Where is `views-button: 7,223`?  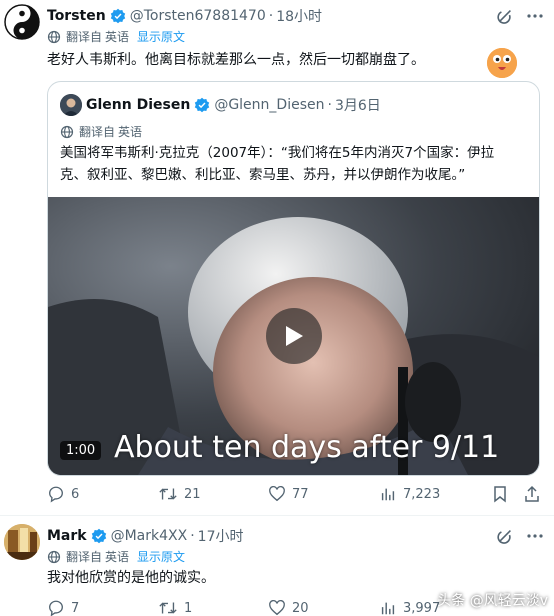 views-button: 7,223 is located at coordinates (434, 494).